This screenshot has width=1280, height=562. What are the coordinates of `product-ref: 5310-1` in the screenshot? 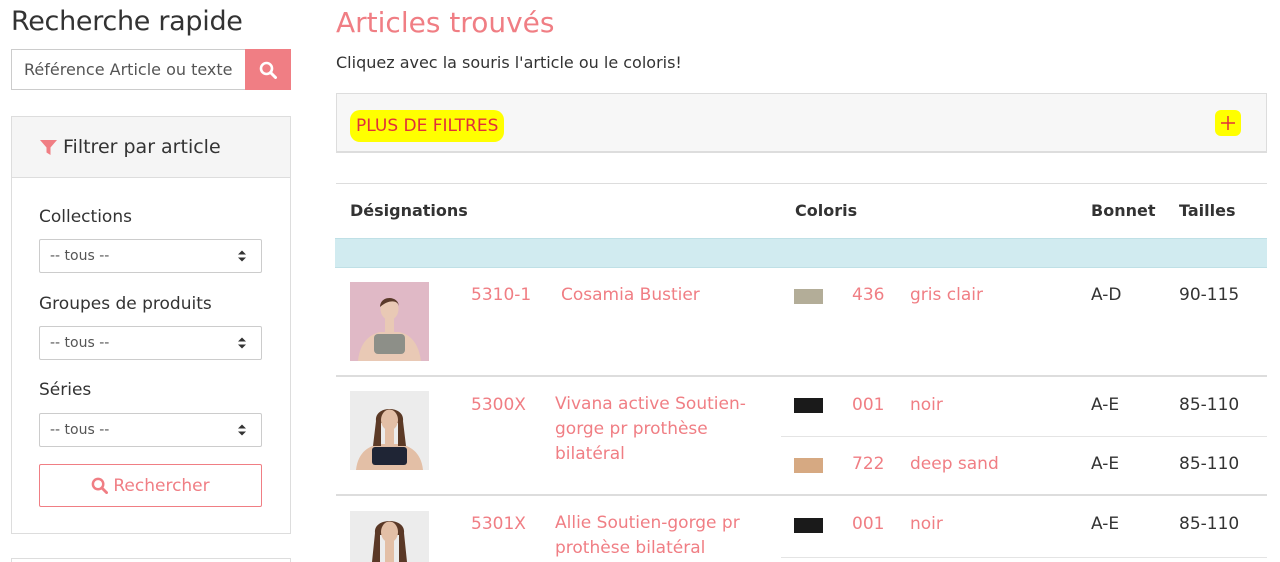 It's located at (501, 295).